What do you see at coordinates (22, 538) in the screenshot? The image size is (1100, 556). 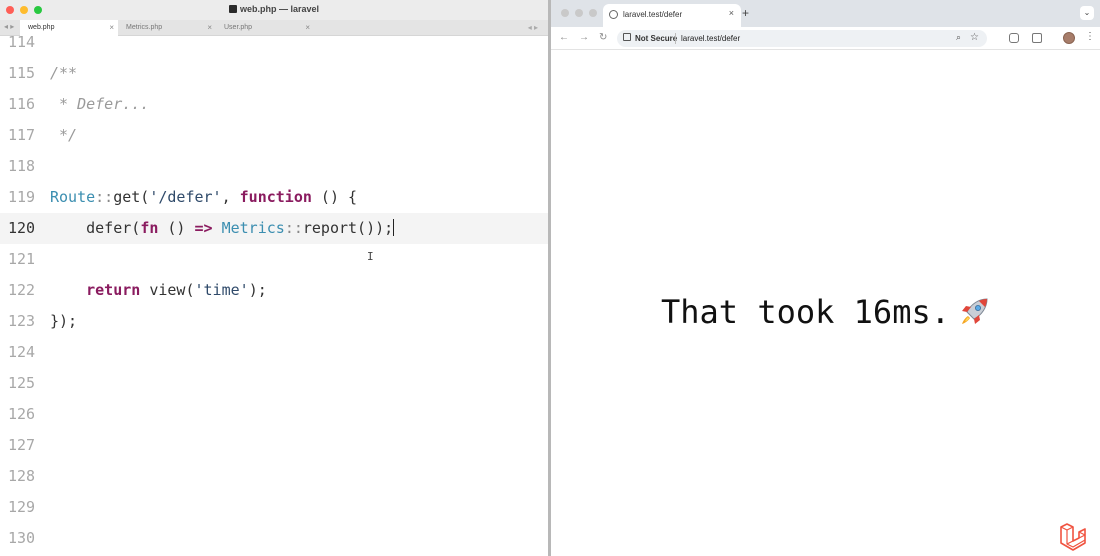 I see `line-number: 130` at bounding box center [22, 538].